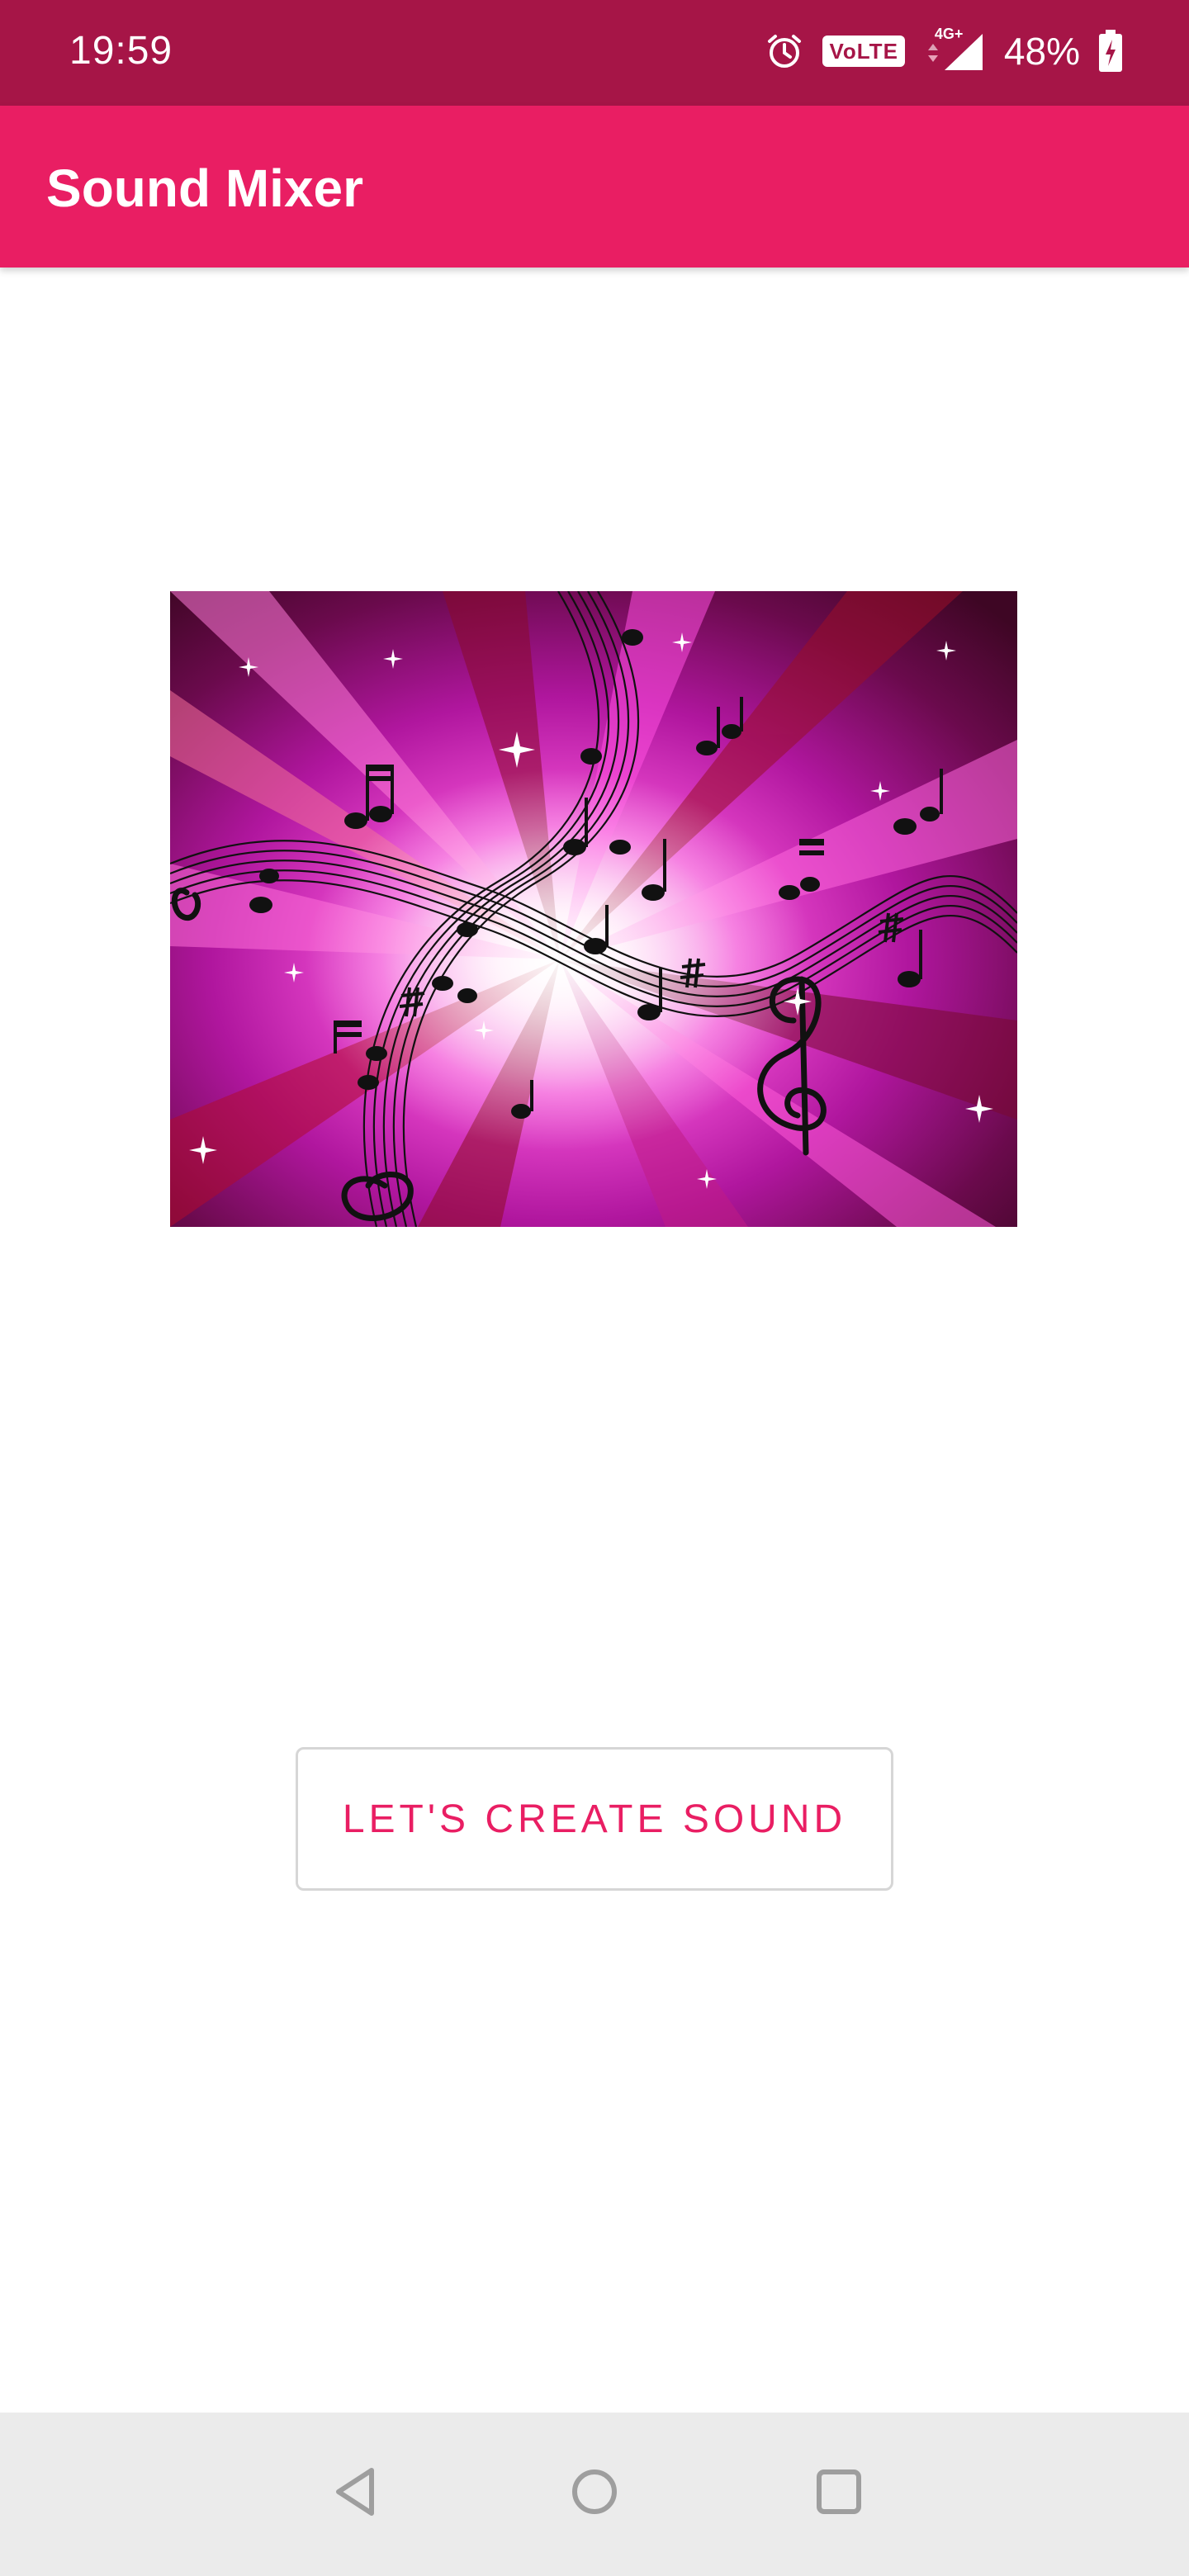 The height and width of the screenshot is (2576, 1189). Describe the element at coordinates (784, 51) in the screenshot. I see `alarm-icon` at that location.